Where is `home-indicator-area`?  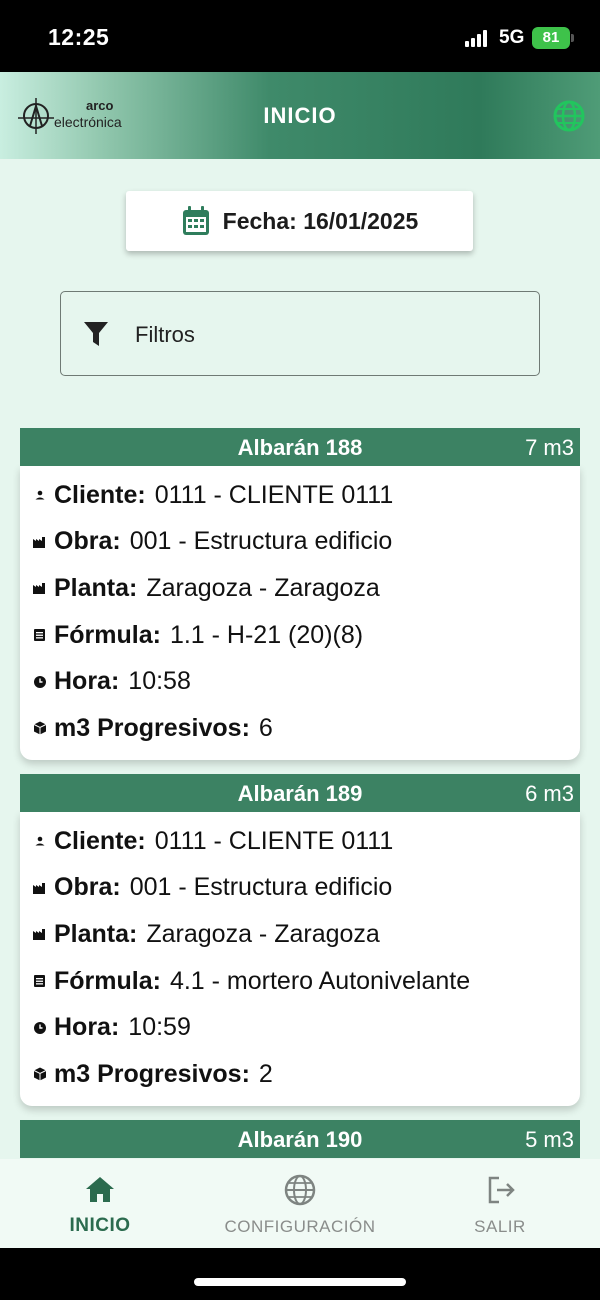 home-indicator-area is located at coordinates (300, 1274).